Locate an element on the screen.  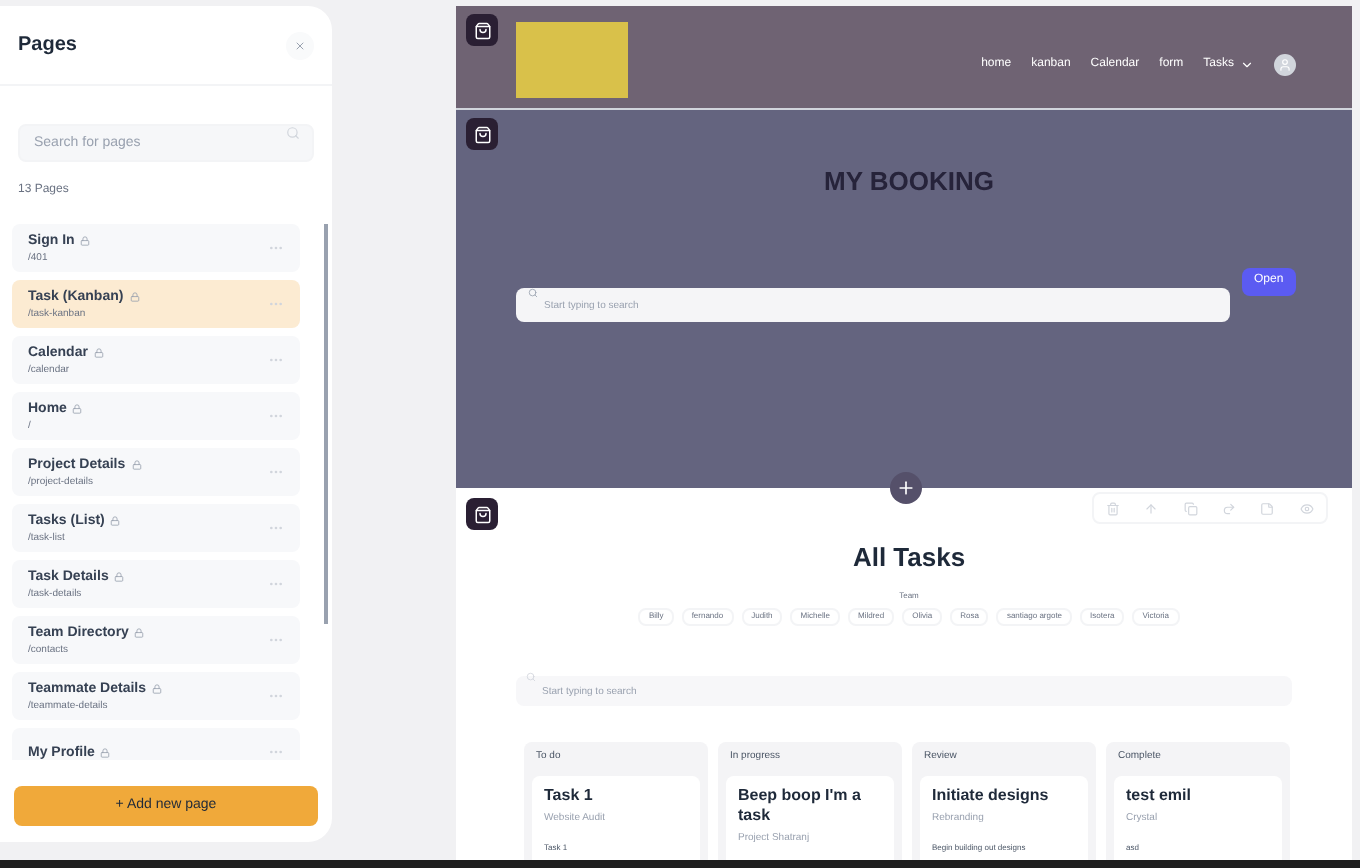
trash-icon is located at coordinates (1113, 508).